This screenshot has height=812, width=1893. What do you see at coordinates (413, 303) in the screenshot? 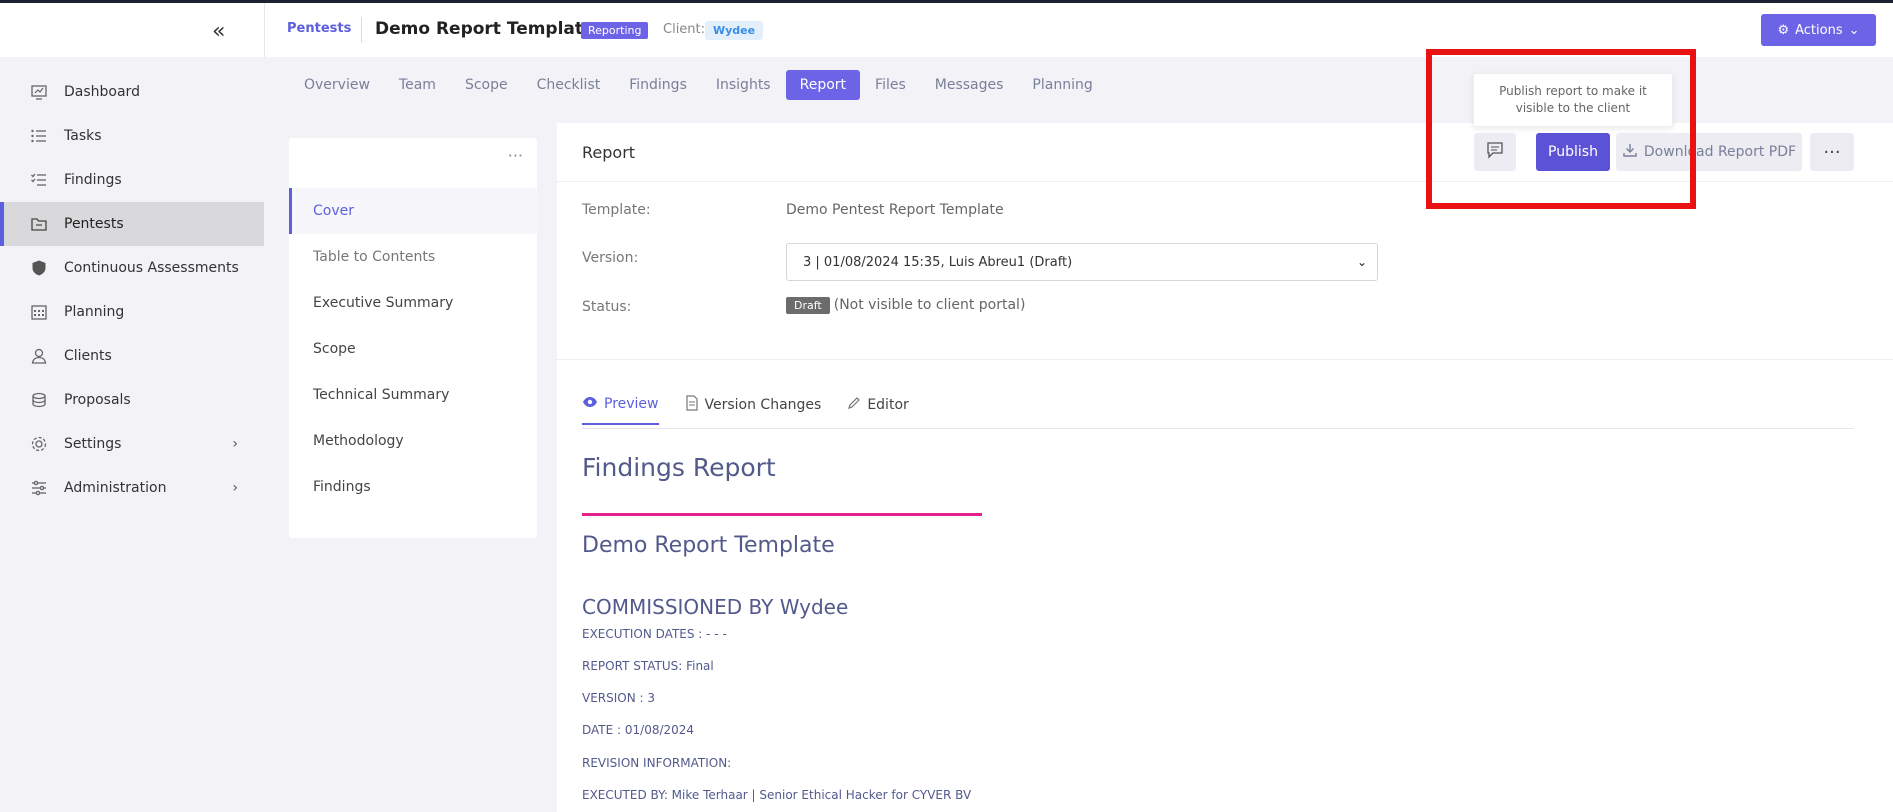
I see `outline-item-executive-summary: Executive Summary` at bounding box center [413, 303].